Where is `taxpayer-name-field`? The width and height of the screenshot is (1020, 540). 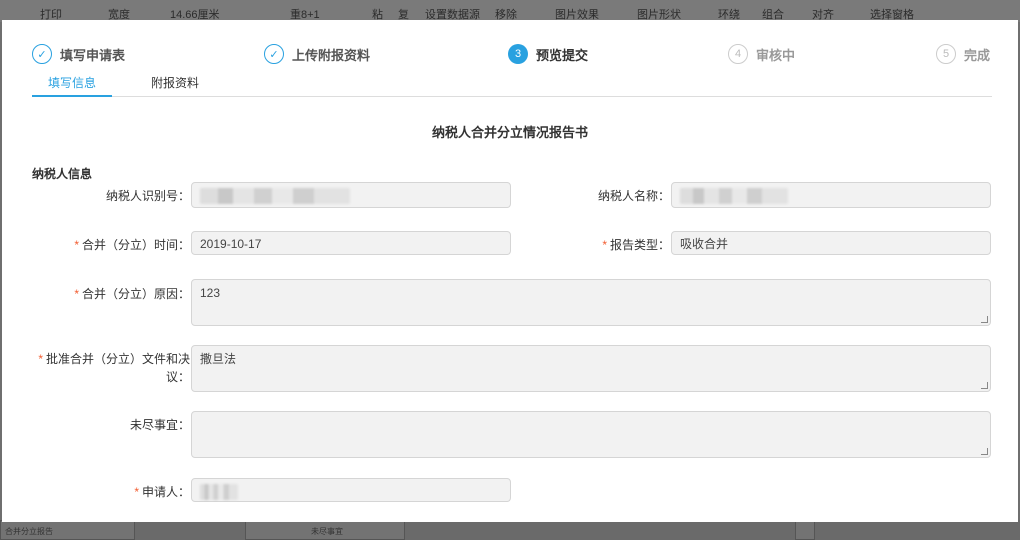
taxpayer-name-field is located at coordinates (831, 195).